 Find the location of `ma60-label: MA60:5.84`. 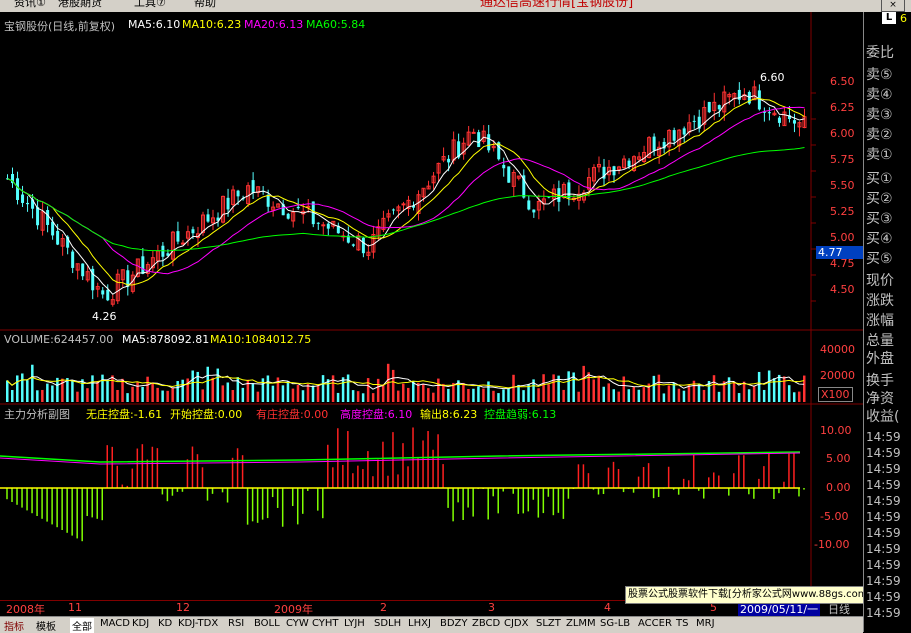

ma60-label: MA60:5.84 is located at coordinates (336, 24).